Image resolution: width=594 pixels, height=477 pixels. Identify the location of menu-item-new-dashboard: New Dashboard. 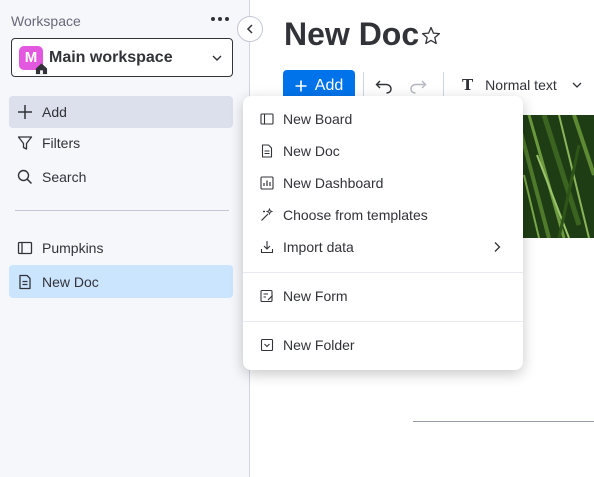
(383, 183).